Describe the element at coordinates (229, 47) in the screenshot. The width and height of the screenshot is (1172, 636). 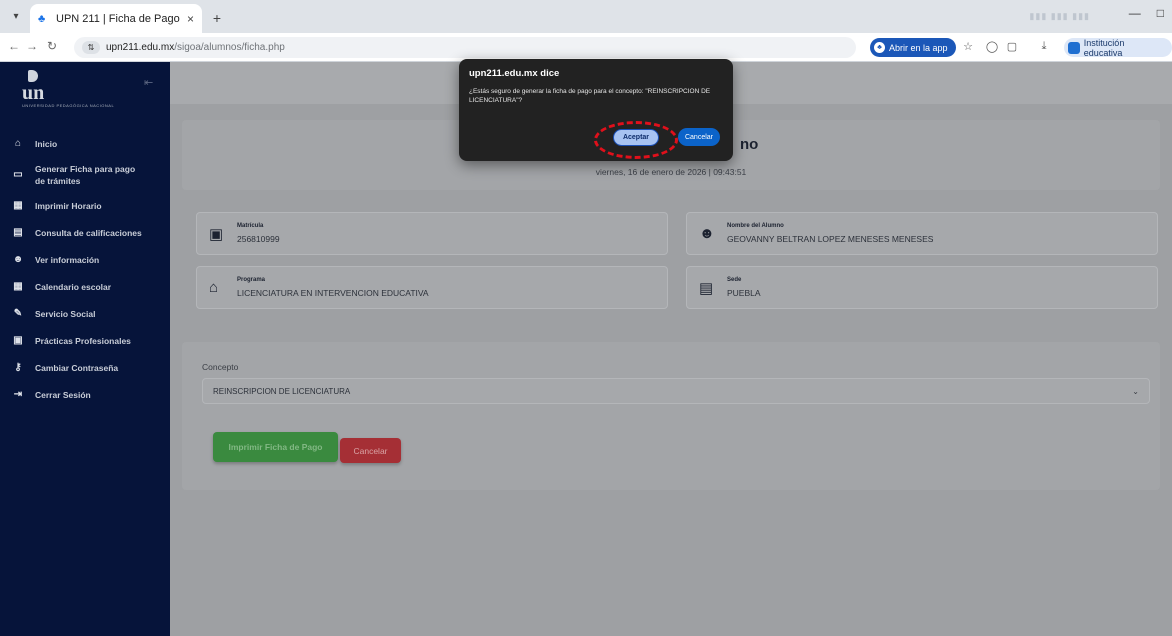
I see `url-path: /sigoa/alumnos/ficha.php` at that location.